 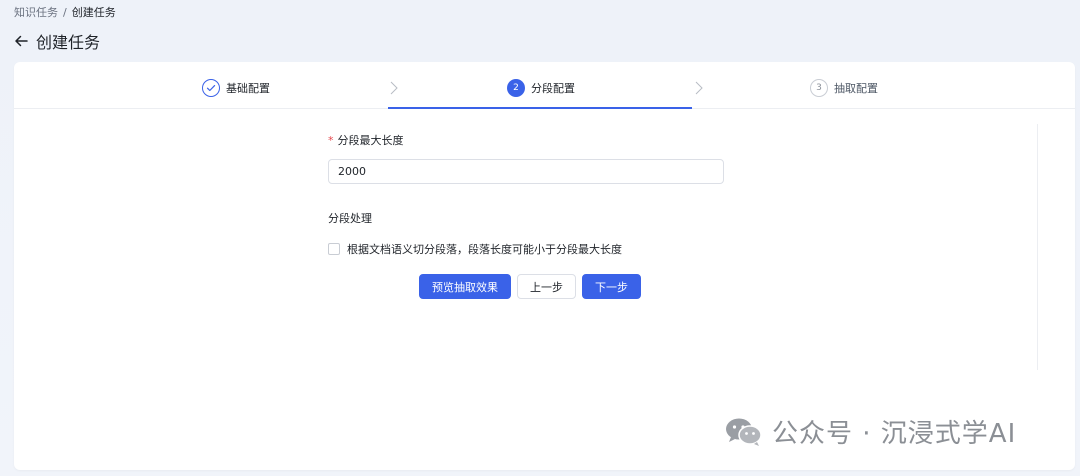 I want to click on segment-form: * 分段最大长度 分段处理 根据文档语义切分段落，段落长度可能小于分段最大长度, so click(x=526, y=194).